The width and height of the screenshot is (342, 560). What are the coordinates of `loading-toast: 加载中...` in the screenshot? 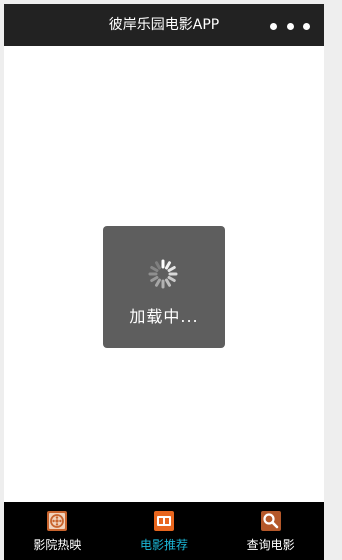 It's located at (164, 287).